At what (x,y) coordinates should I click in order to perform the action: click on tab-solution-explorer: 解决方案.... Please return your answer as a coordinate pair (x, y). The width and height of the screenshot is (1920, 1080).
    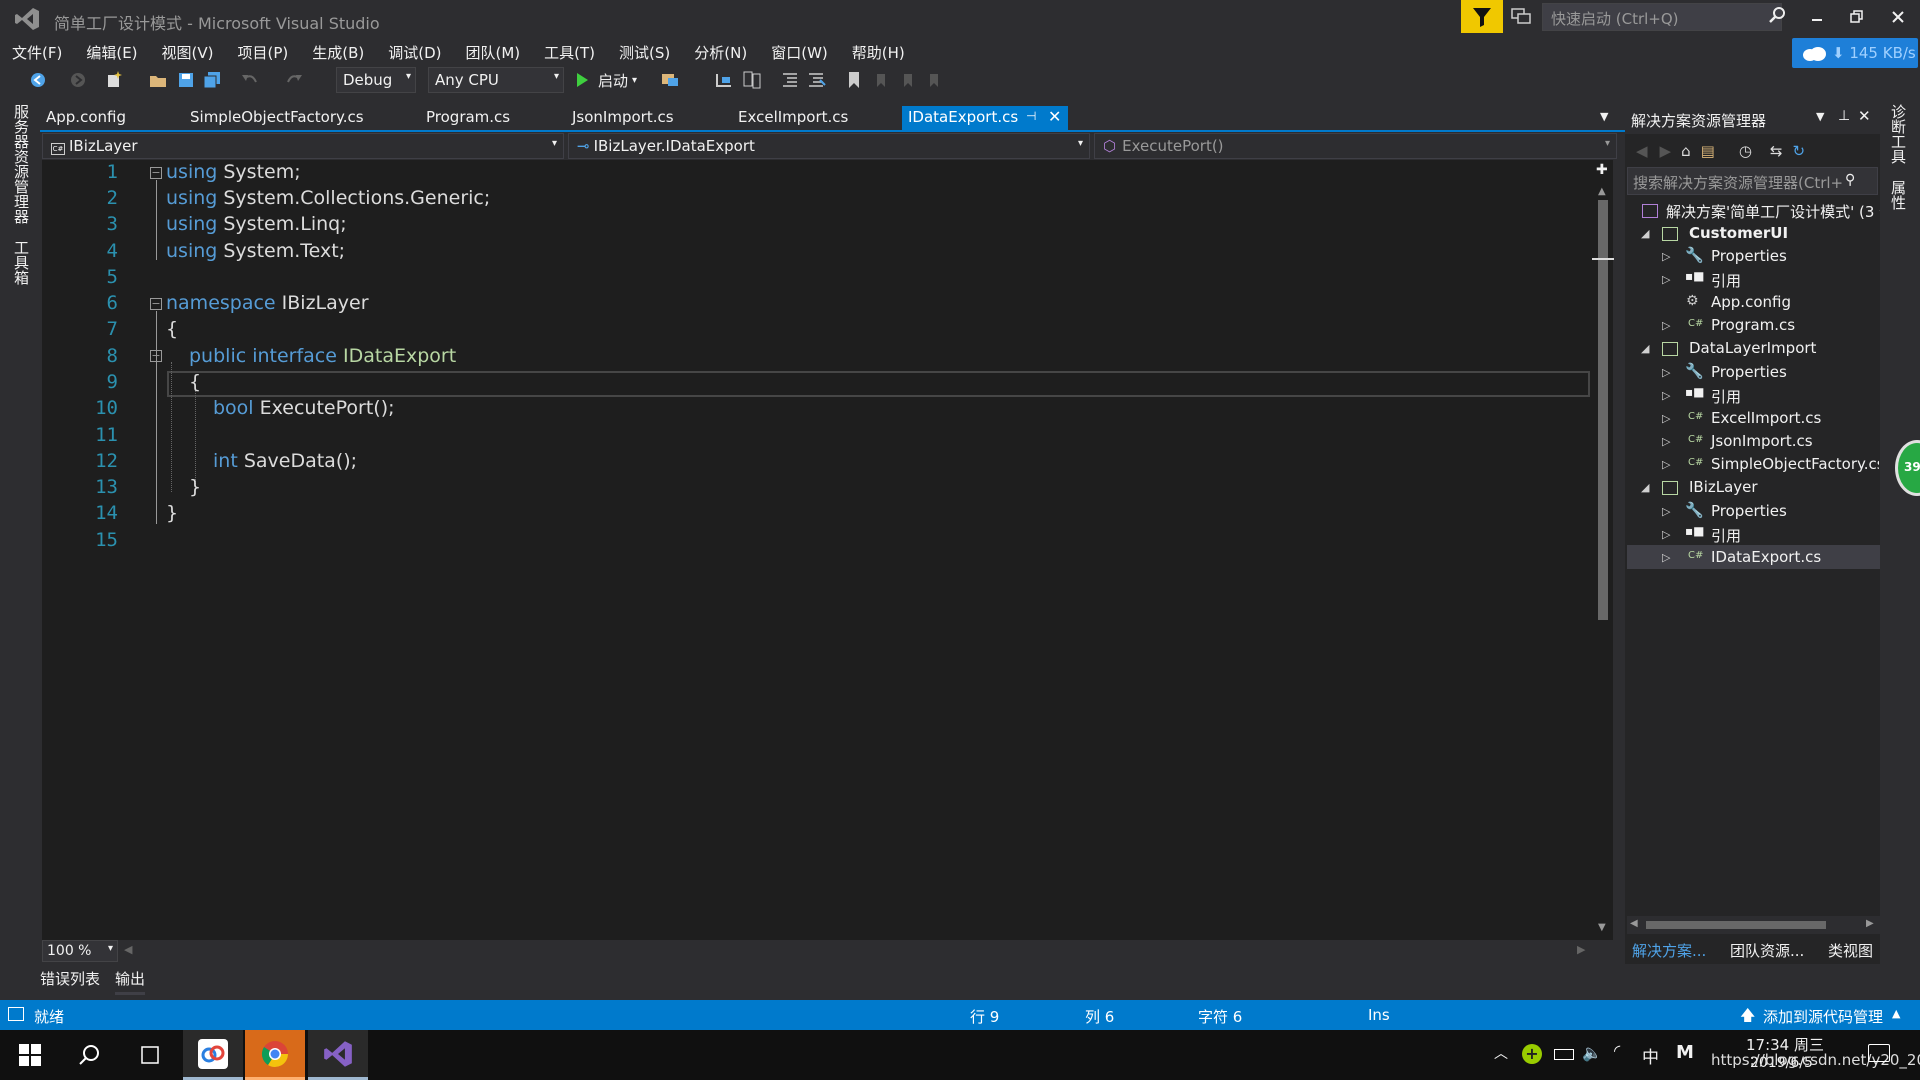
    Looking at the image, I should click on (1669, 950).